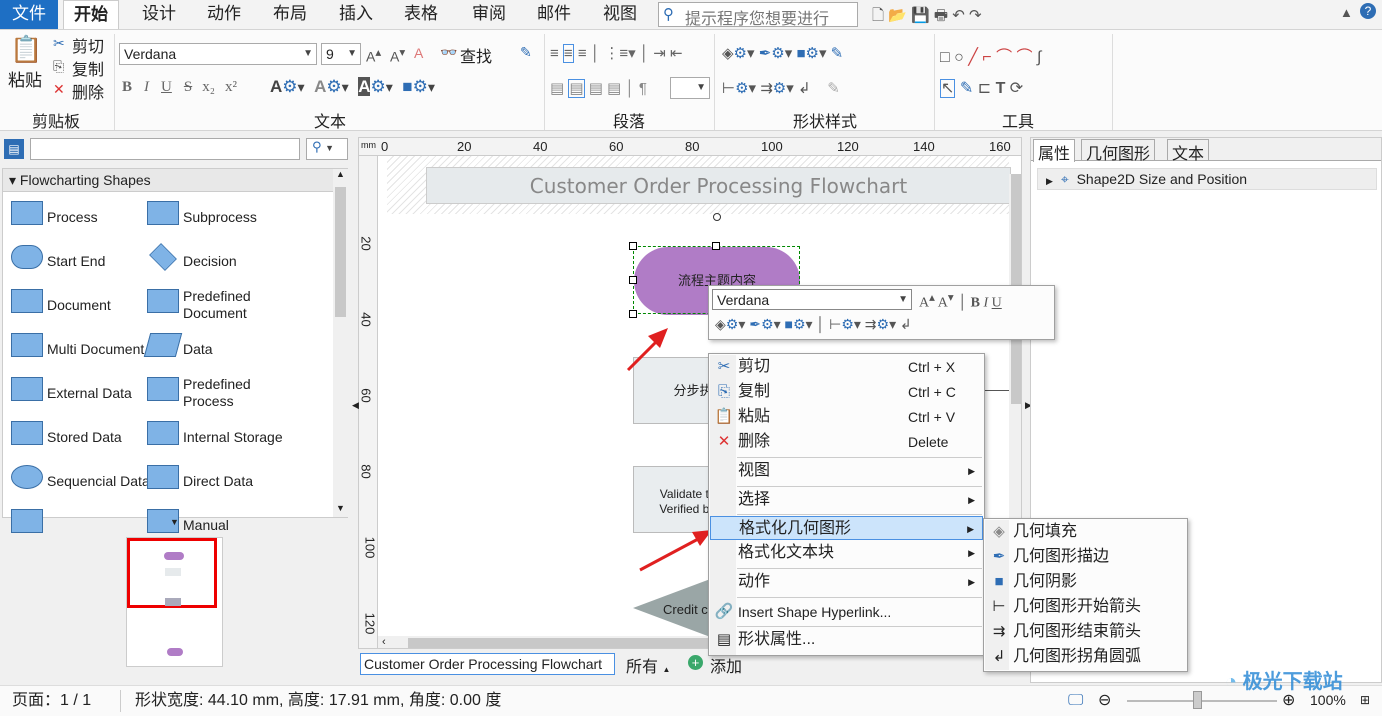 This screenshot has width=1382, height=716. Describe the element at coordinates (487, 664) in the screenshot. I see `page-tab: Customer Order Processing Flowchart` at that location.